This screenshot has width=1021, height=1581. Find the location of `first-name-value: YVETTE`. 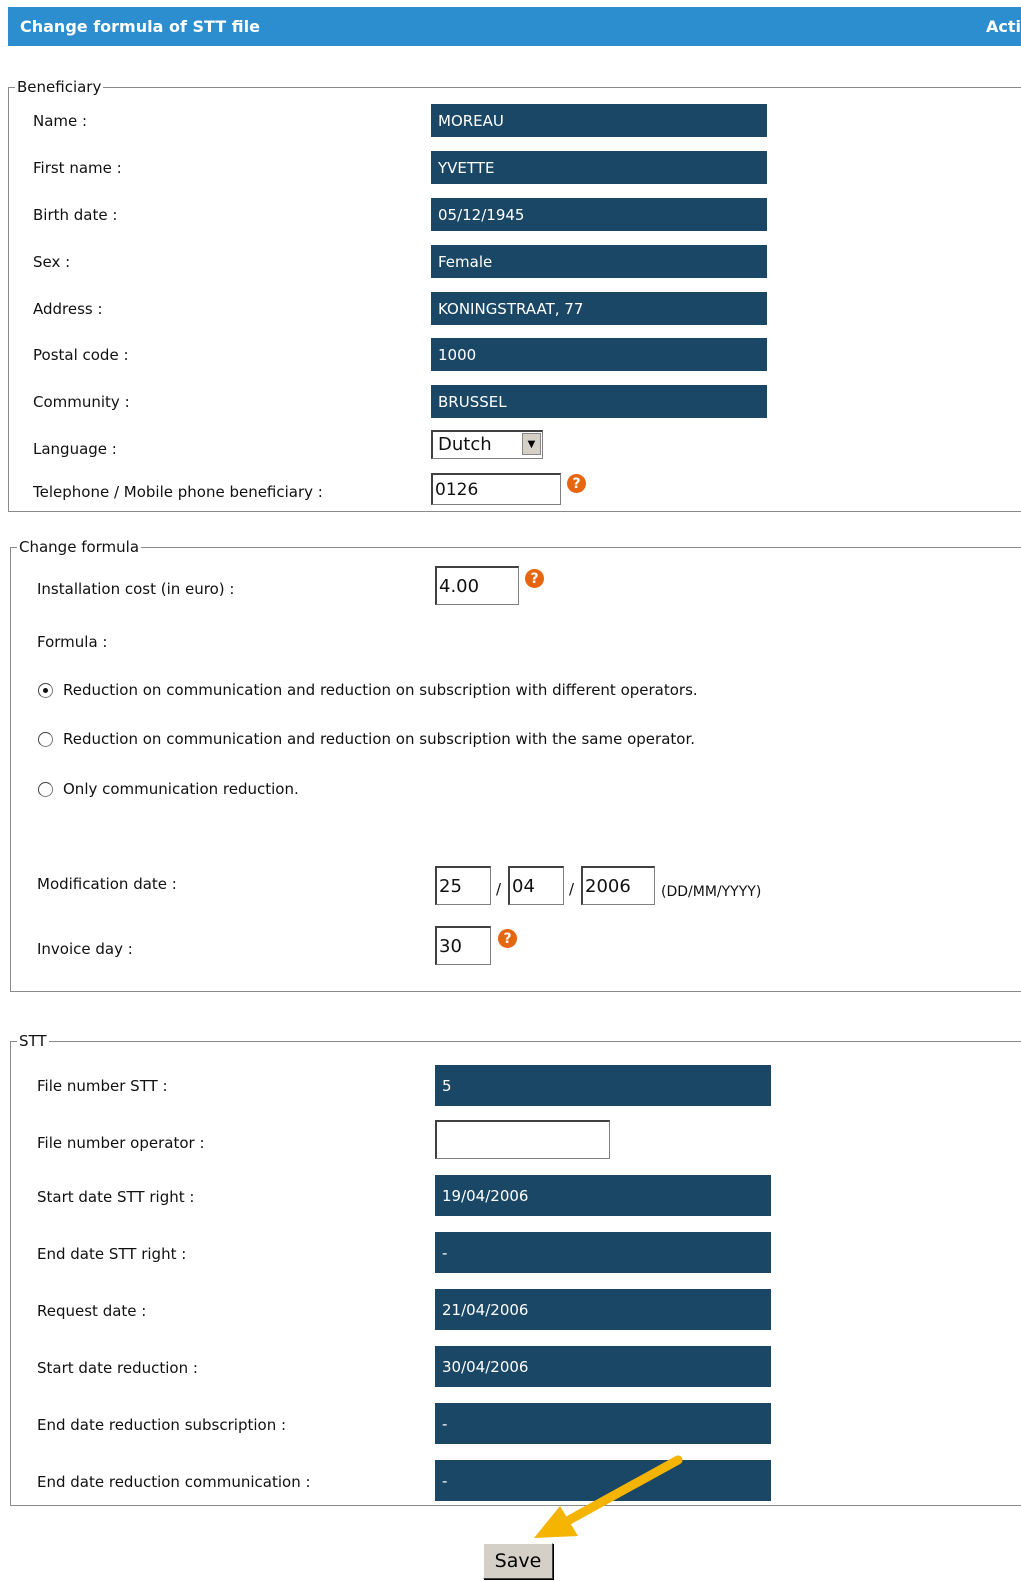

first-name-value: YVETTE is located at coordinates (599, 167).